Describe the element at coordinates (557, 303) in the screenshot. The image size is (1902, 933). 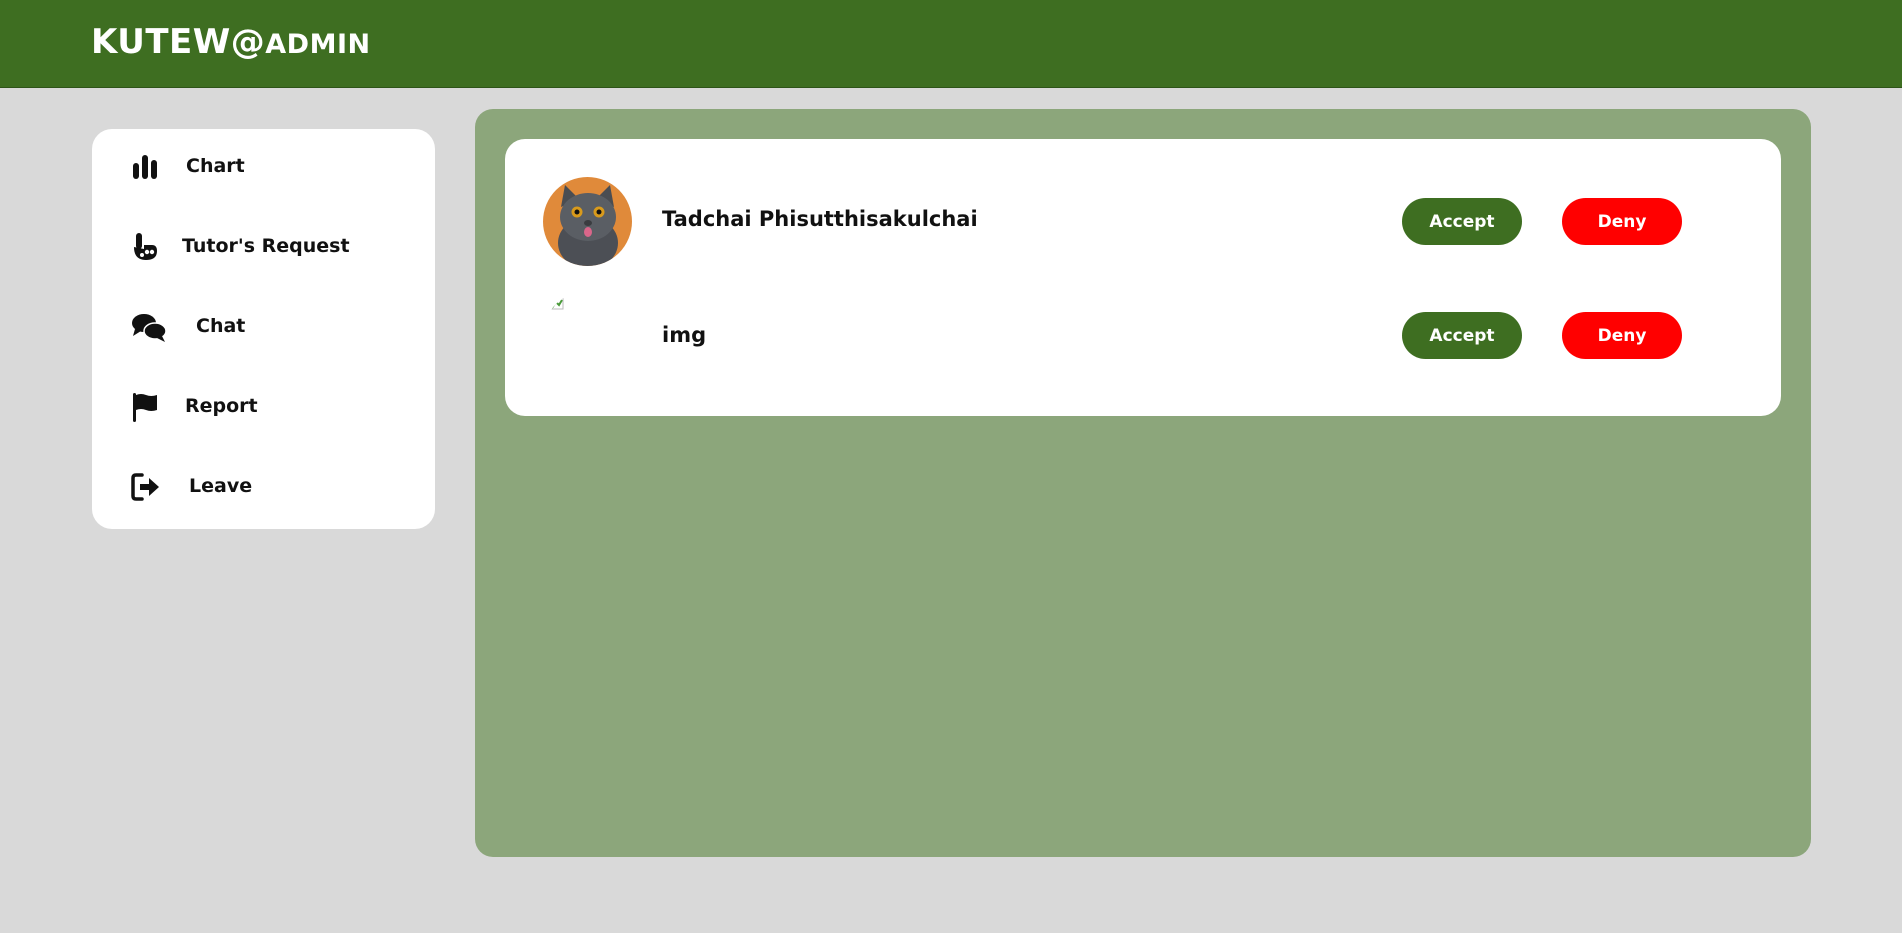
I see `broken-image-icon` at that location.